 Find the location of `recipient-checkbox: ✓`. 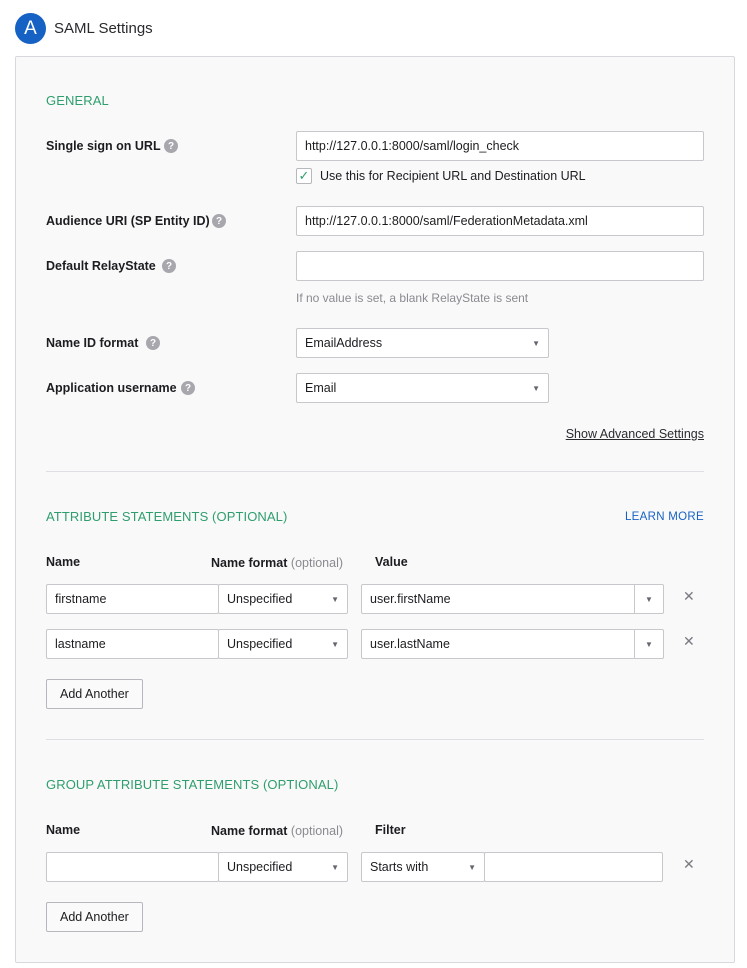

recipient-checkbox: ✓ is located at coordinates (304, 176).